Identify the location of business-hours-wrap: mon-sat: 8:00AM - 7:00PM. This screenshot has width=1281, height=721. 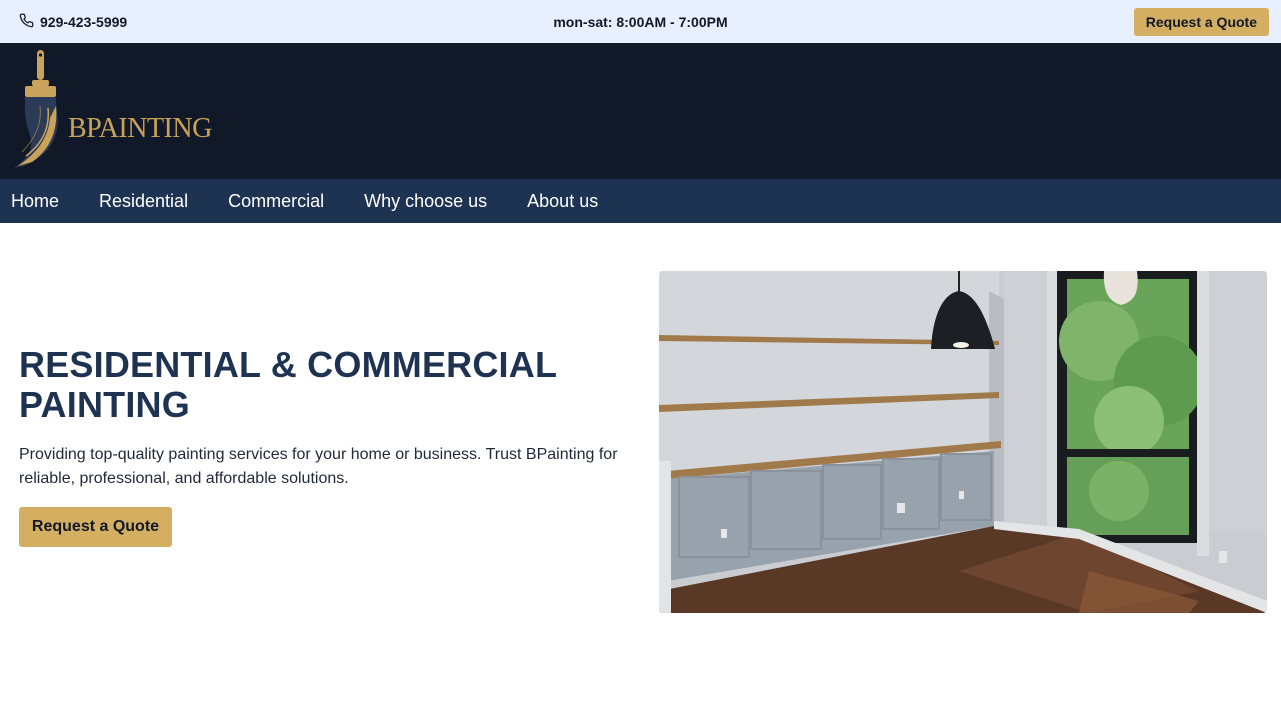
(640, 22).